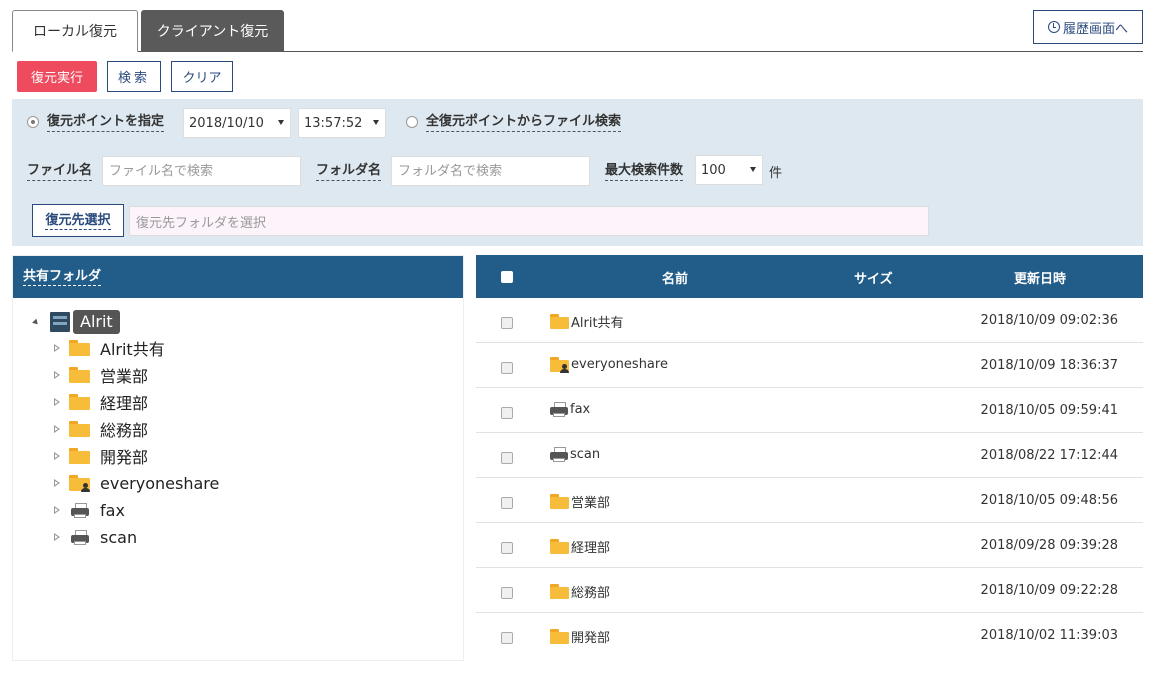  I want to click on row-name-label: everyoneshare, so click(619, 364).